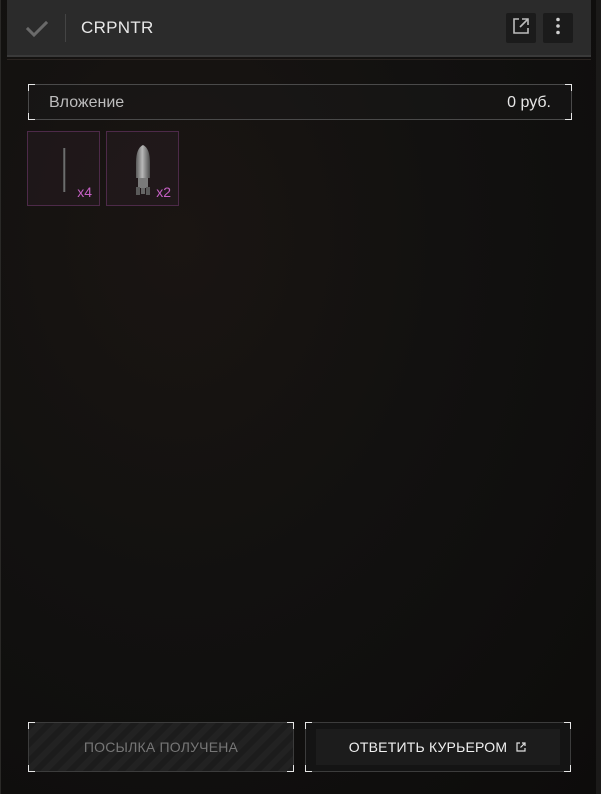 Image resolution: width=601 pixels, height=794 pixels. What do you see at coordinates (63, 168) in the screenshot?
I see `attachment-item: x4` at bounding box center [63, 168].